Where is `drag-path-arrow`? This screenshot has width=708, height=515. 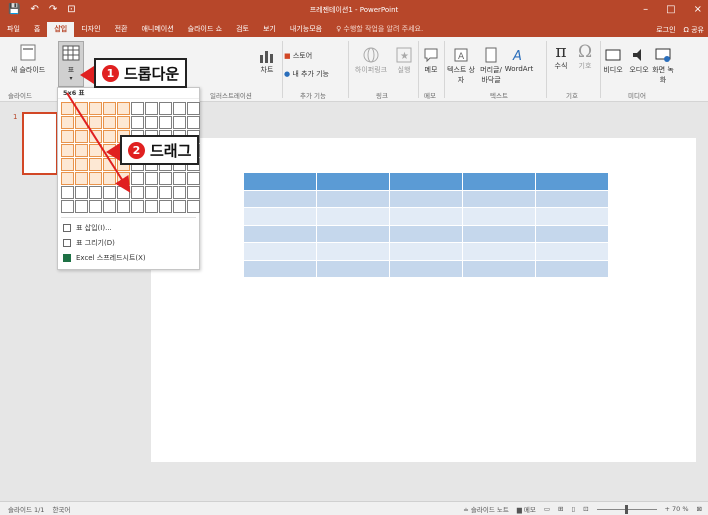 drag-path-arrow is located at coordinates (98, 142).